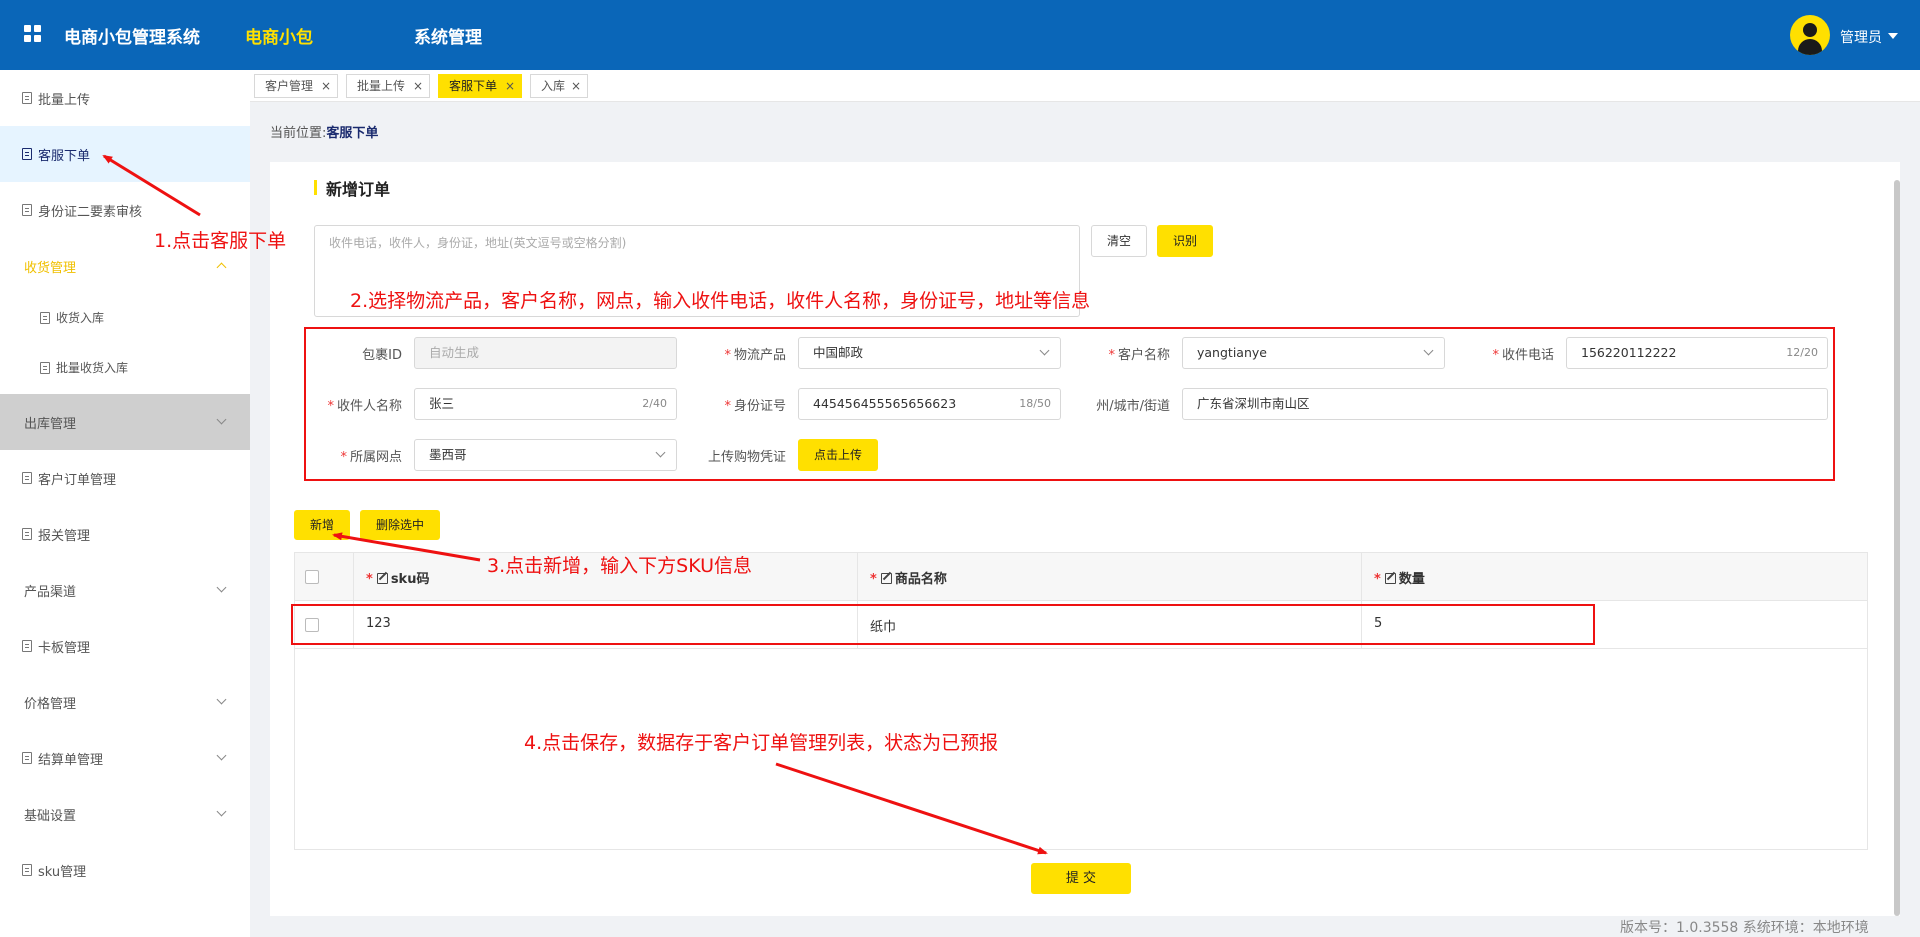  Describe the element at coordinates (746, 457) in the screenshot. I see `label-text: 上传购物凭证` at that location.